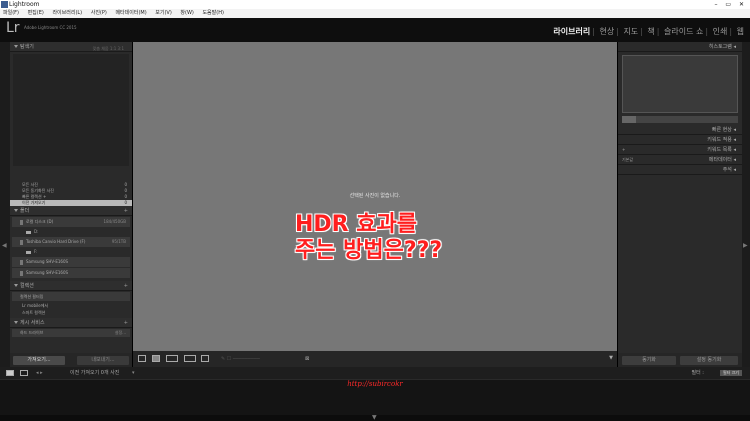  I want to click on menu-library: 라이브러리(L), so click(67, 13).